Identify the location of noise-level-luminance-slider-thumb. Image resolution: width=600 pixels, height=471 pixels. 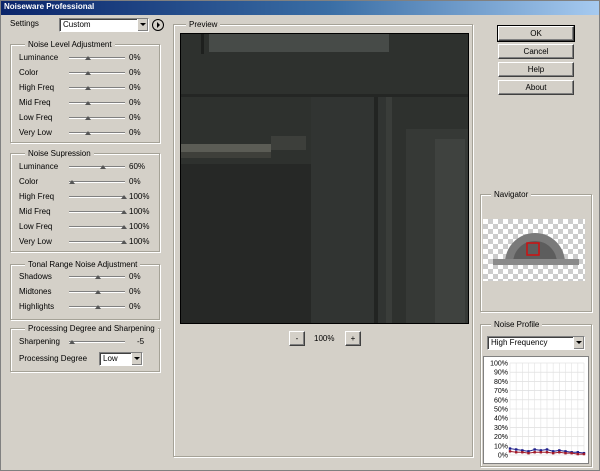
(88, 58).